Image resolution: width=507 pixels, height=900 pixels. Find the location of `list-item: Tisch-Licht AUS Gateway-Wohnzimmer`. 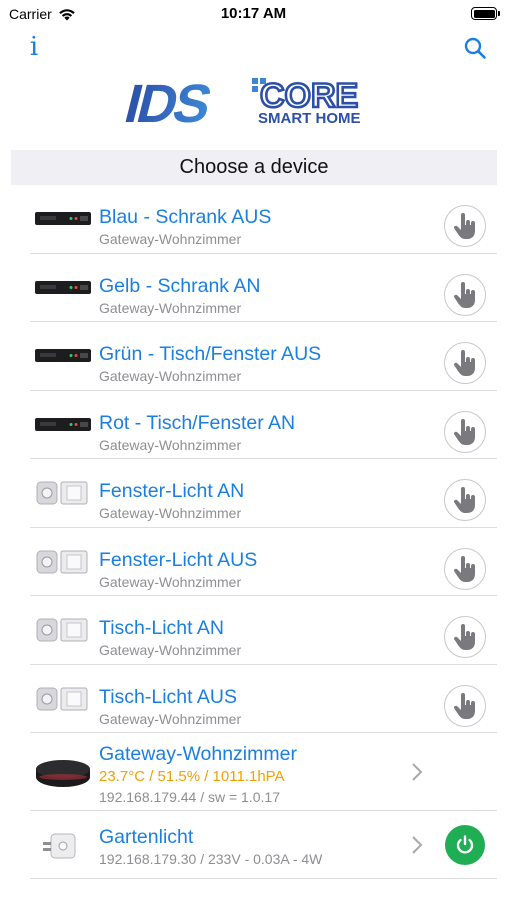

list-item: Tisch-Licht AUS Gateway-Wohnzimmer is located at coordinates (253, 699).